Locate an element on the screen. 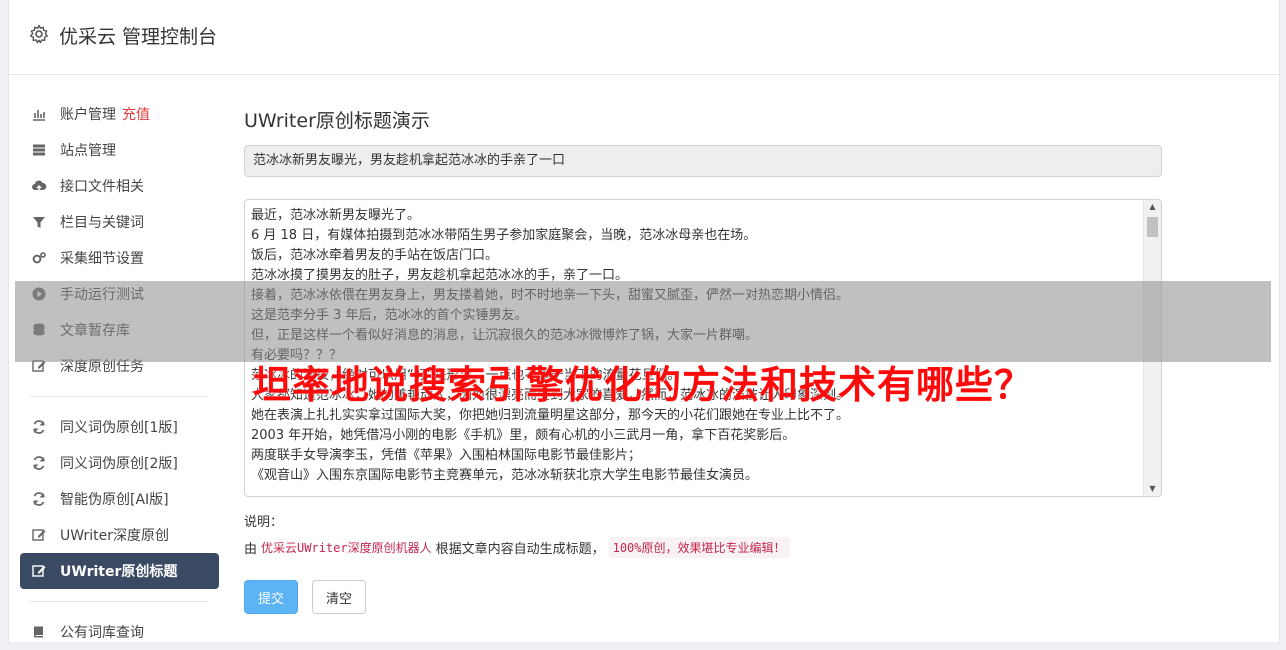 The height and width of the screenshot is (650, 1286). header: 优采云 管理控制台 is located at coordinates (644, 37).